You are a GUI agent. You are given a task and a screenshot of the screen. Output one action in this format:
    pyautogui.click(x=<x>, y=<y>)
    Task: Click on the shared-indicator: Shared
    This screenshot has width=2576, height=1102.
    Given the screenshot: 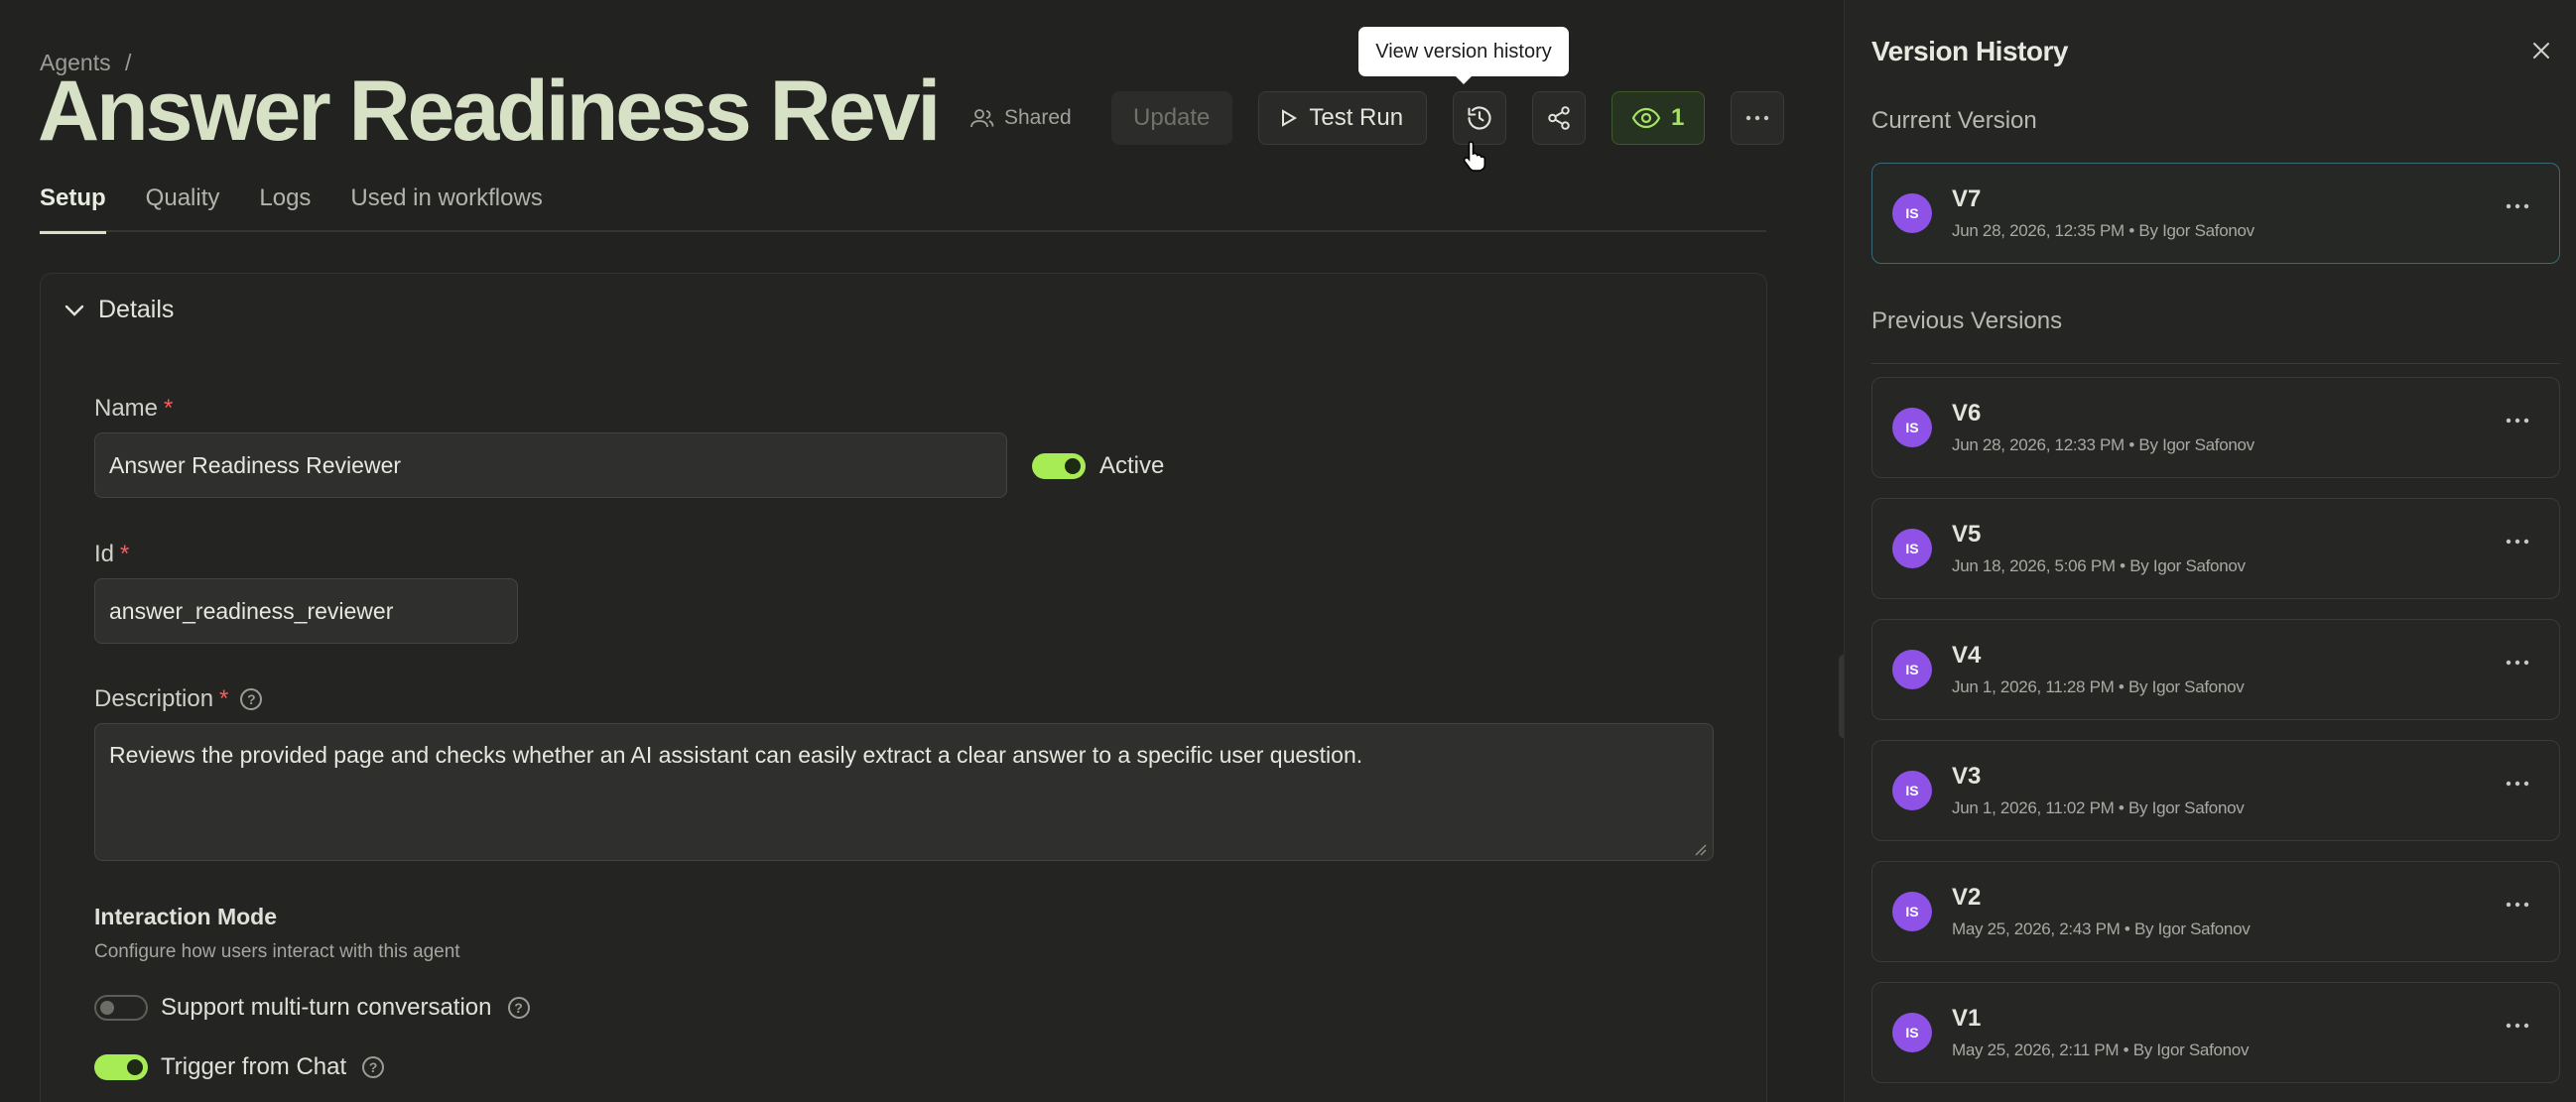 What is the action you would take?
    pyautogui.click(x=1021, y=118)
    